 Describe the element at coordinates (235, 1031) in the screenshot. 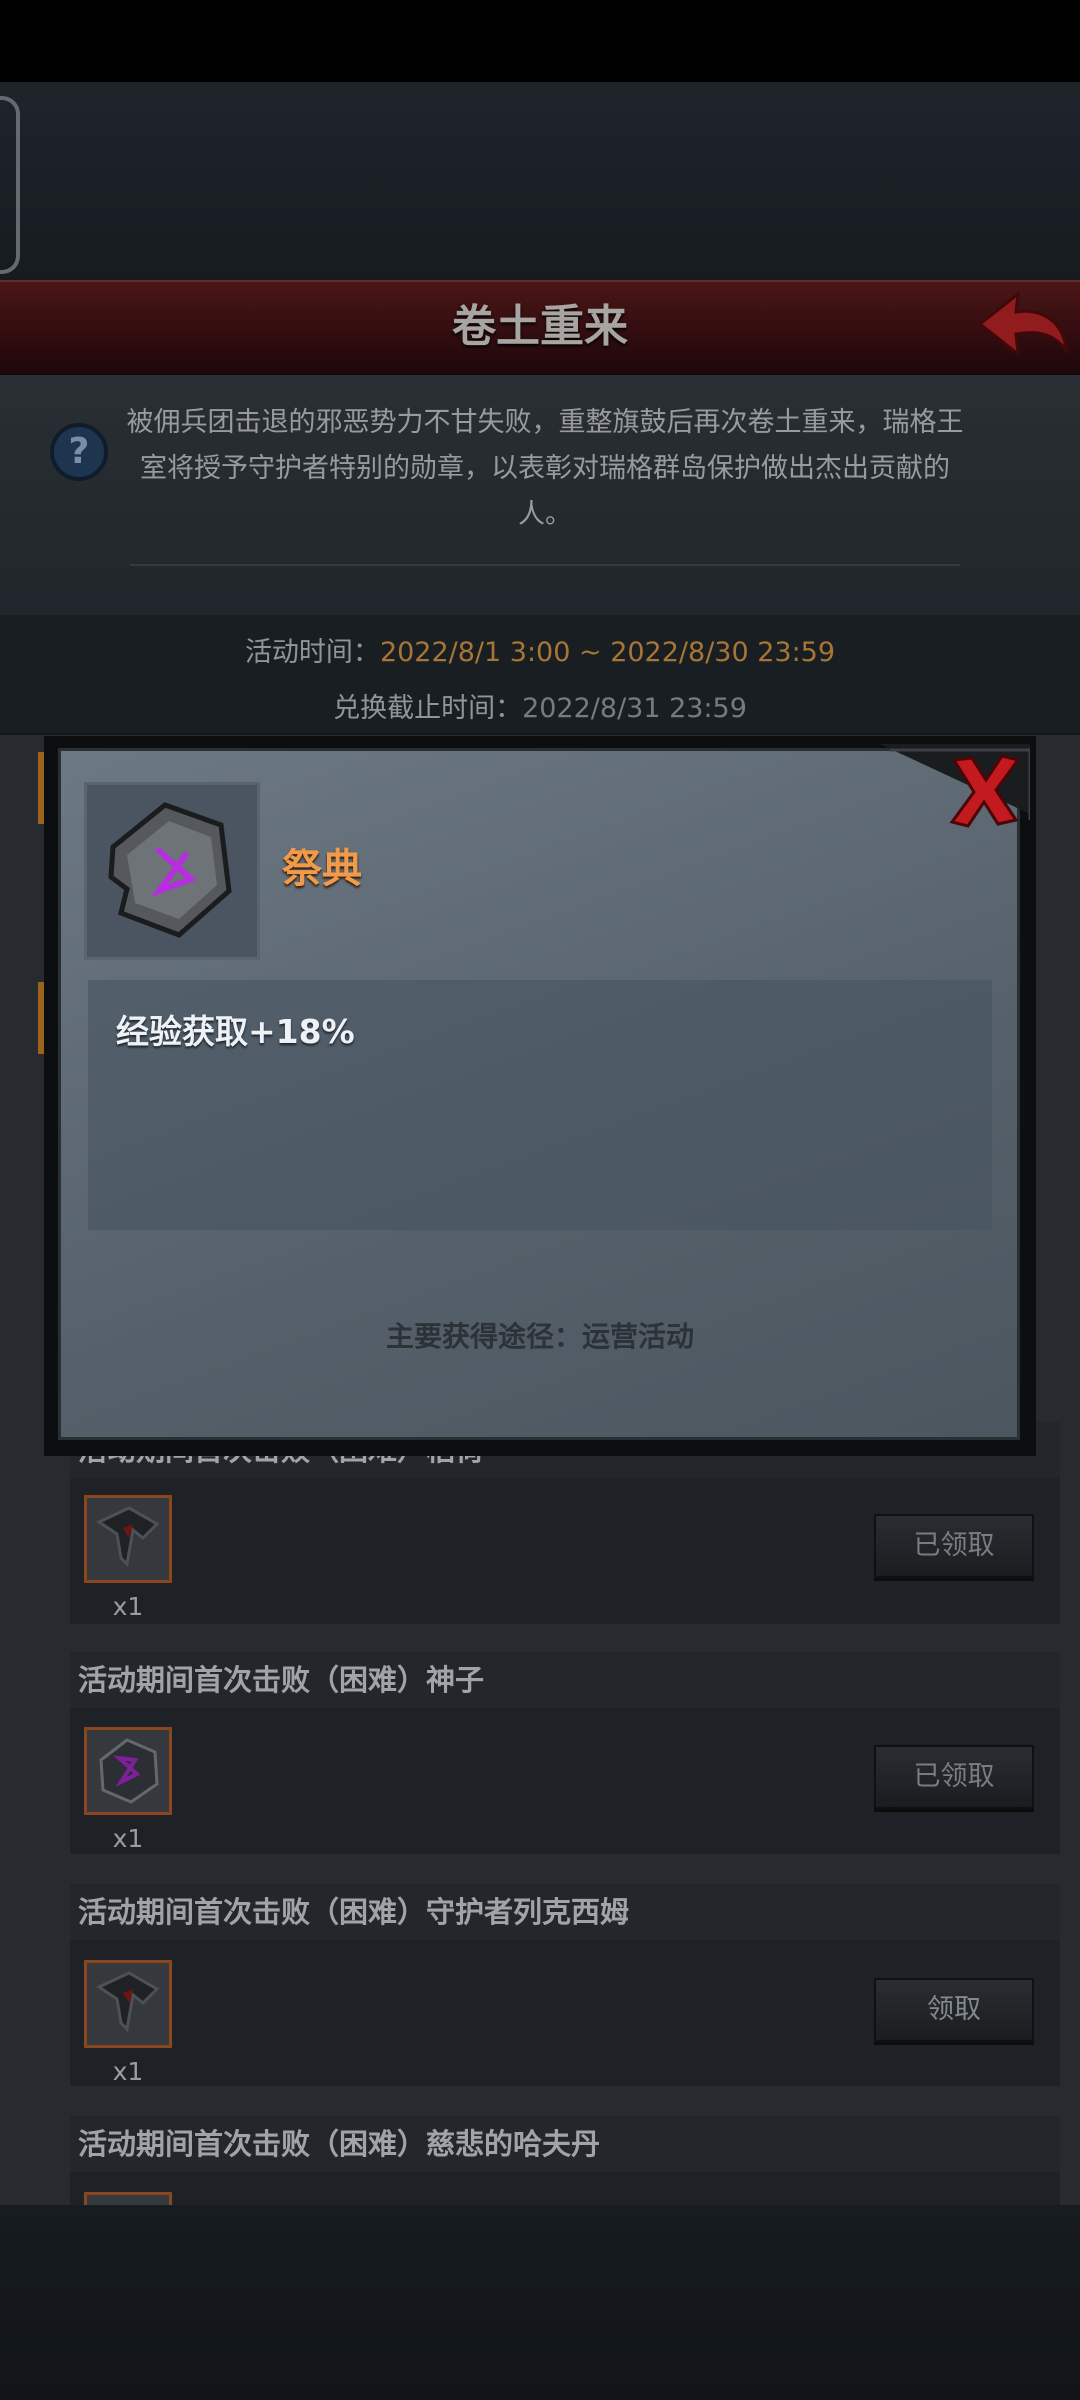

I see `item-effect: 经验获取+18%` at that location.